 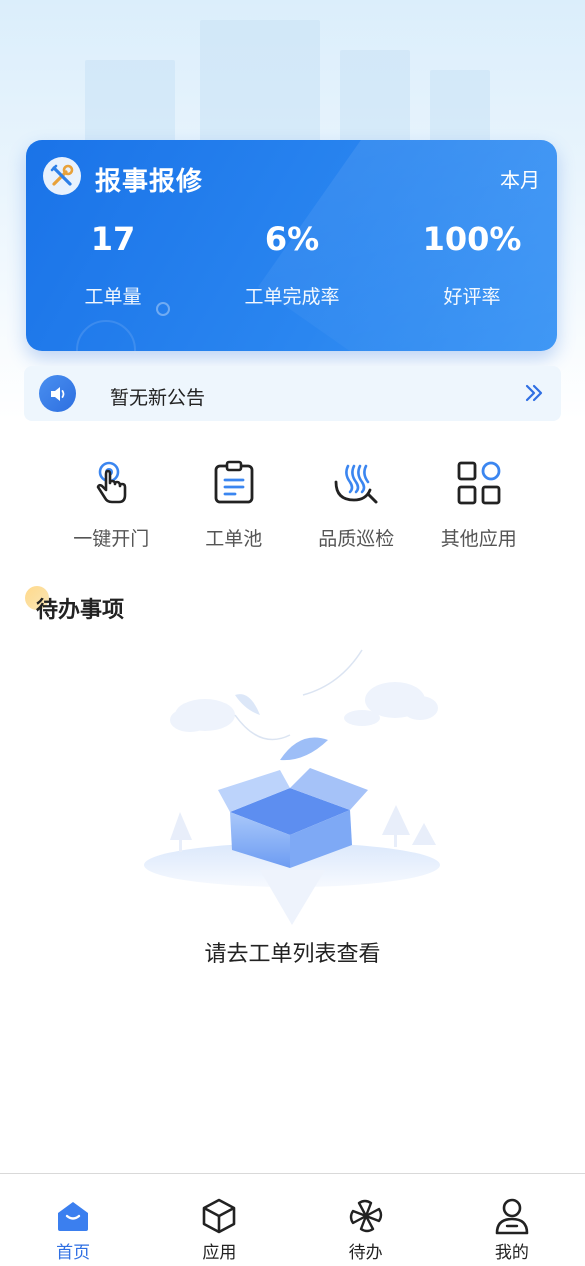 I want to click on announcement-bar: 暂无新公告, so click(x=292, y=393).